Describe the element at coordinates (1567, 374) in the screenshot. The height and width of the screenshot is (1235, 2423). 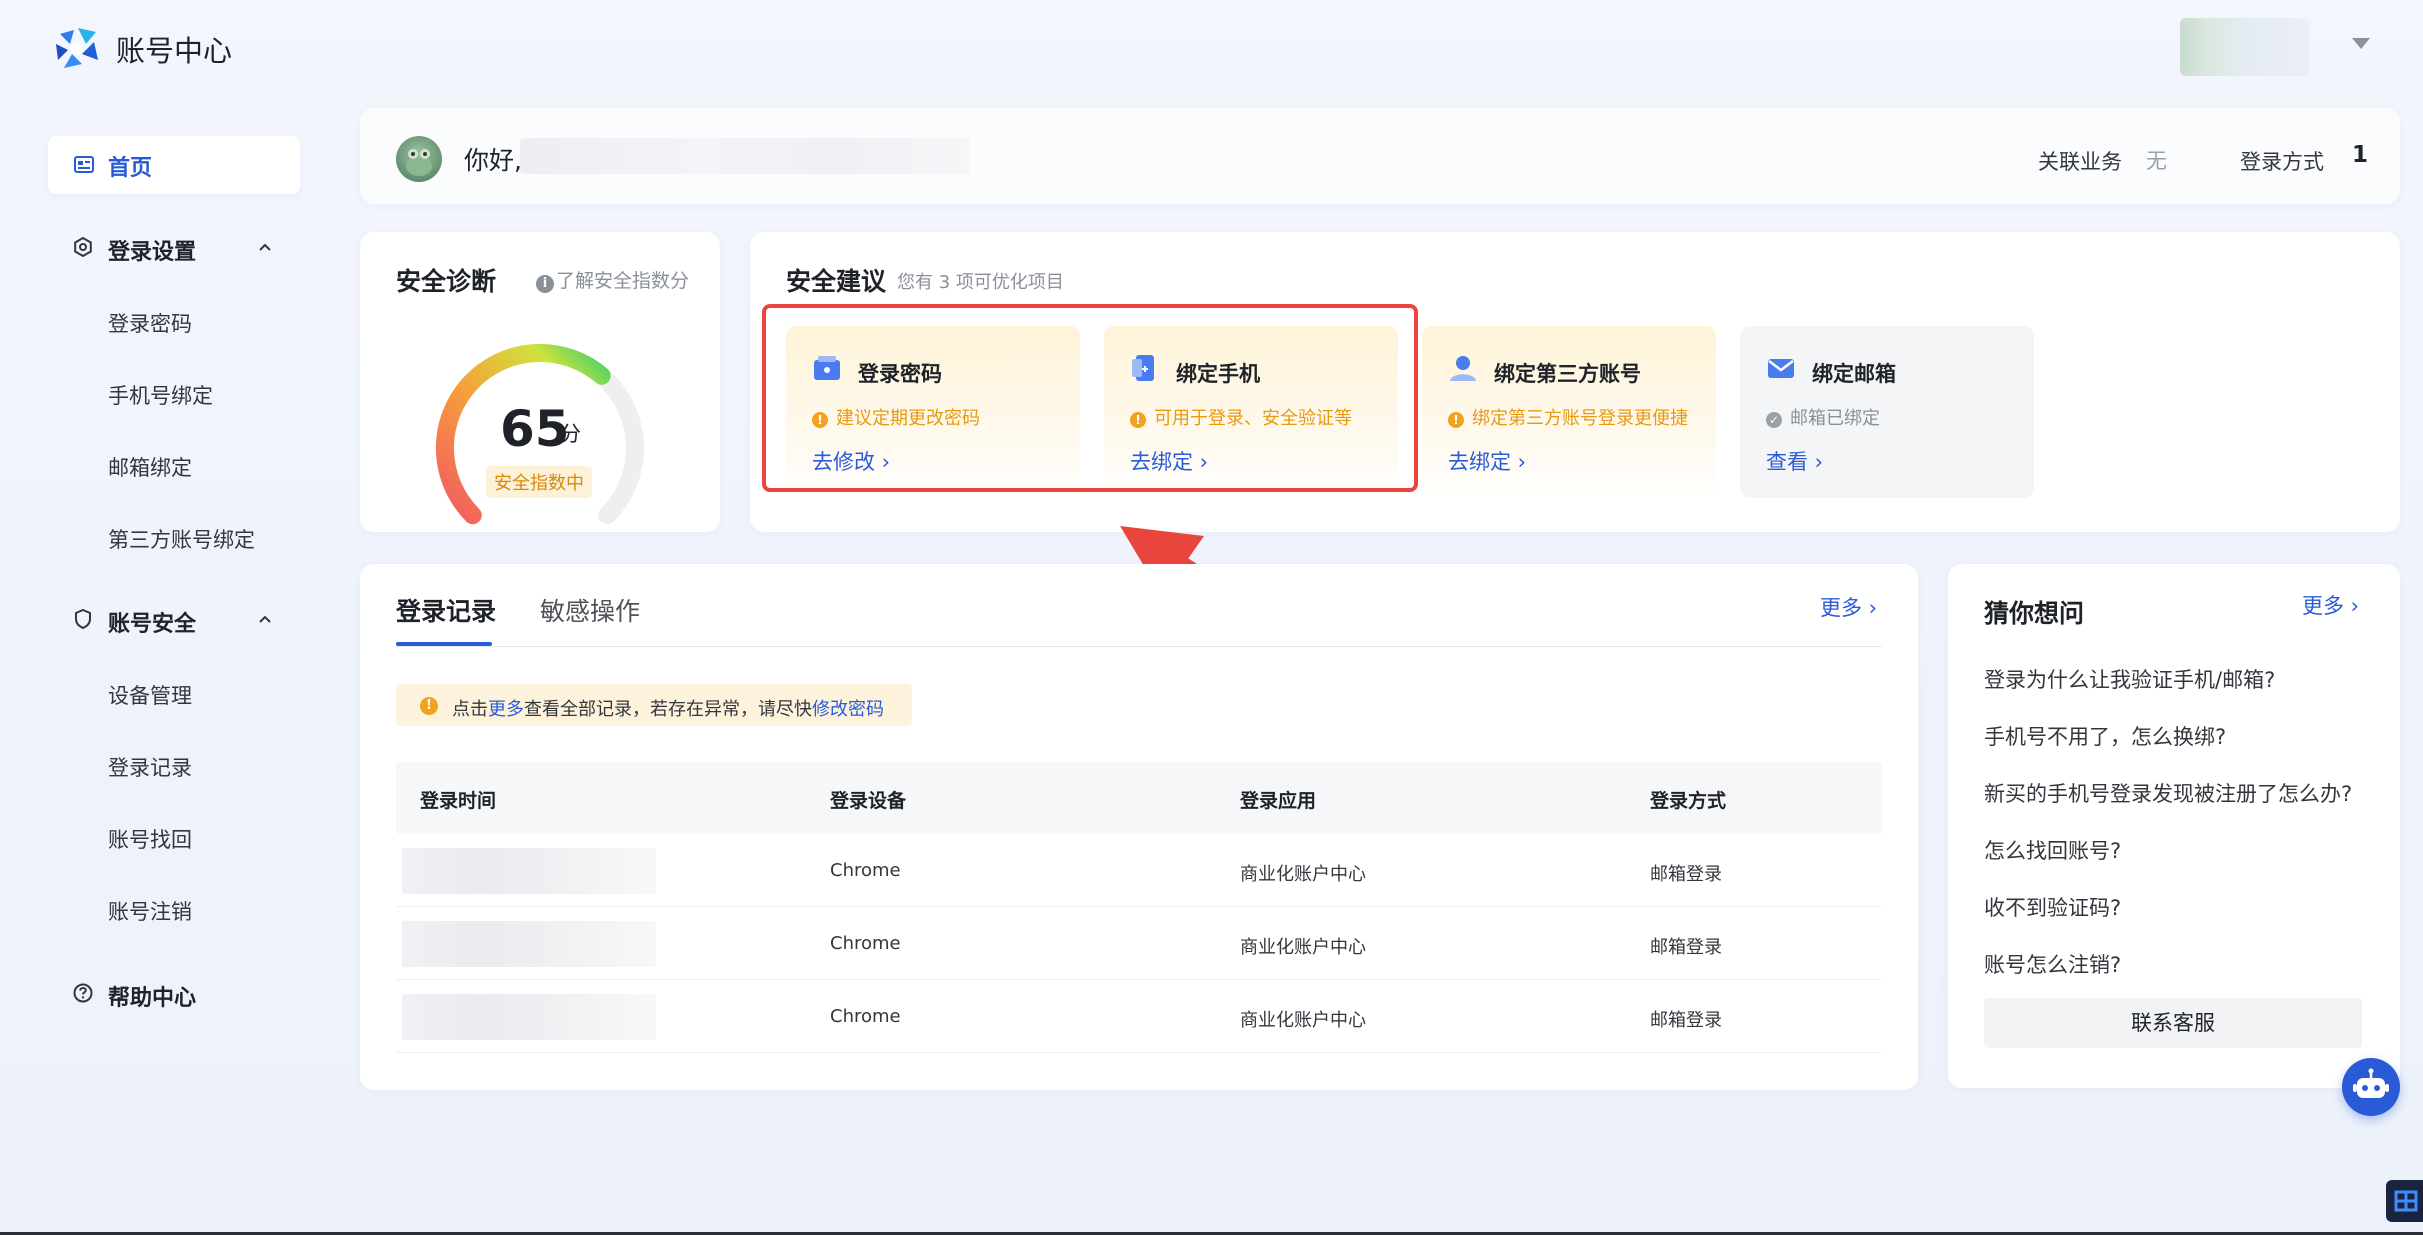
I see `advice-item-title: 绑定第三方账号` at that location.